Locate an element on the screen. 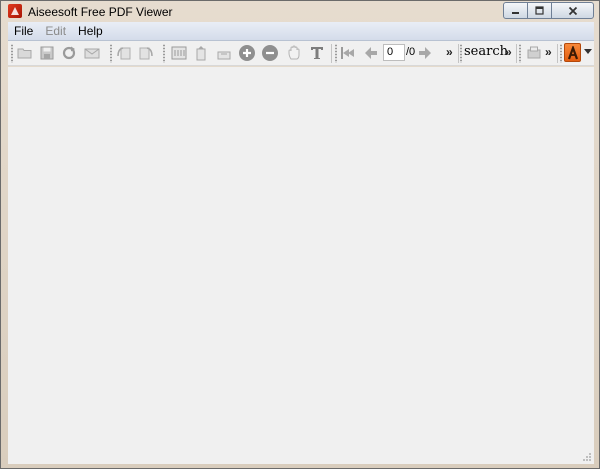 This screenshot has height=469, width=600. email-icon is located at coordinates (92, 53).